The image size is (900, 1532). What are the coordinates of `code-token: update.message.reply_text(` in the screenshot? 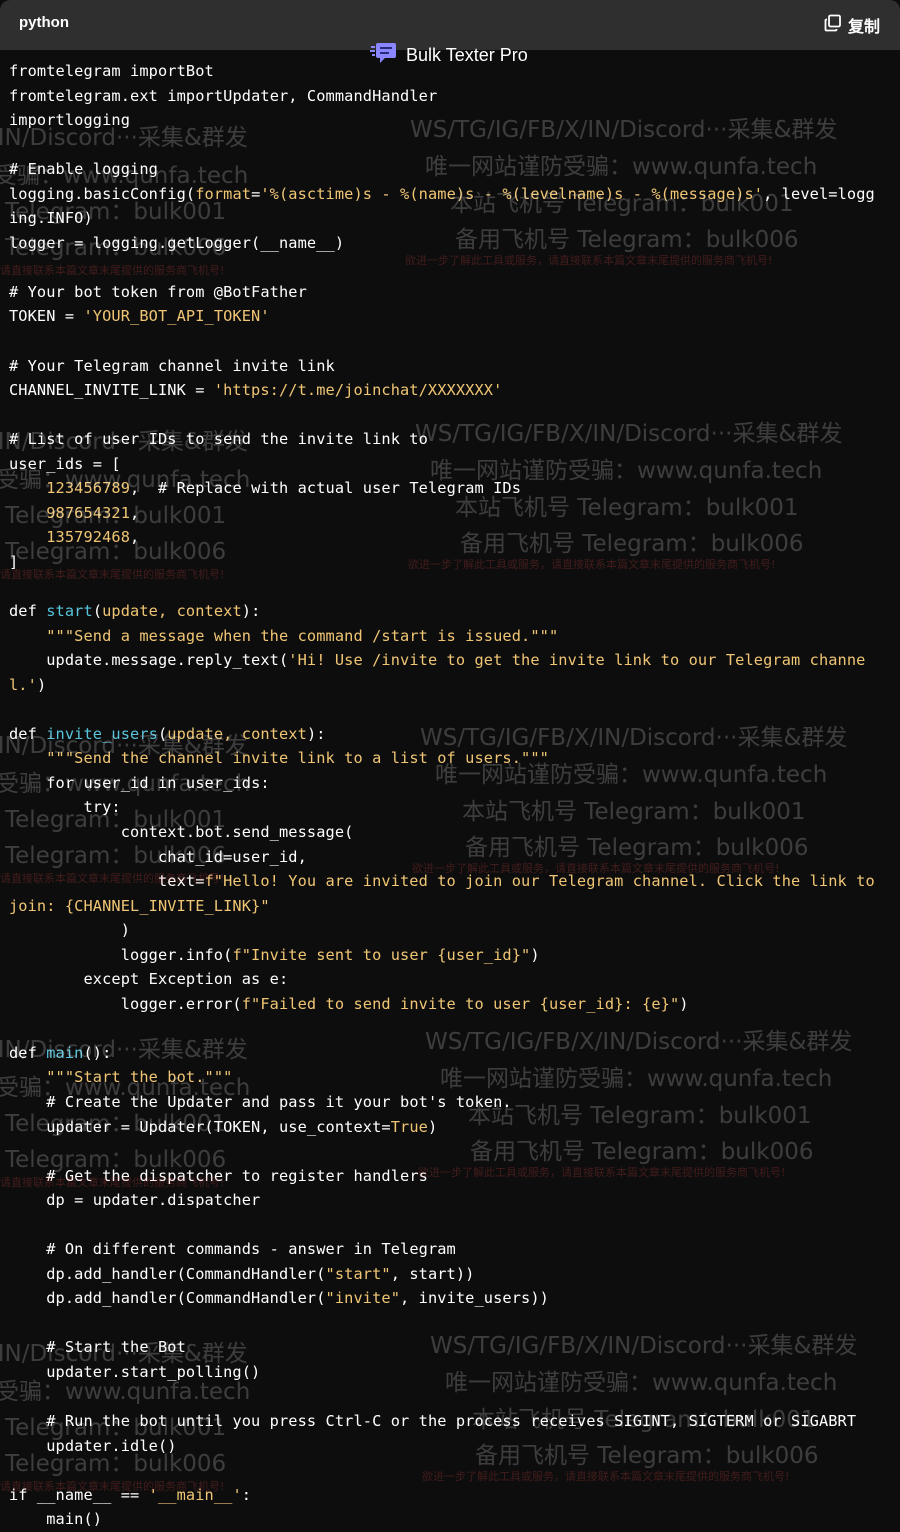 It's located at (149, 660).